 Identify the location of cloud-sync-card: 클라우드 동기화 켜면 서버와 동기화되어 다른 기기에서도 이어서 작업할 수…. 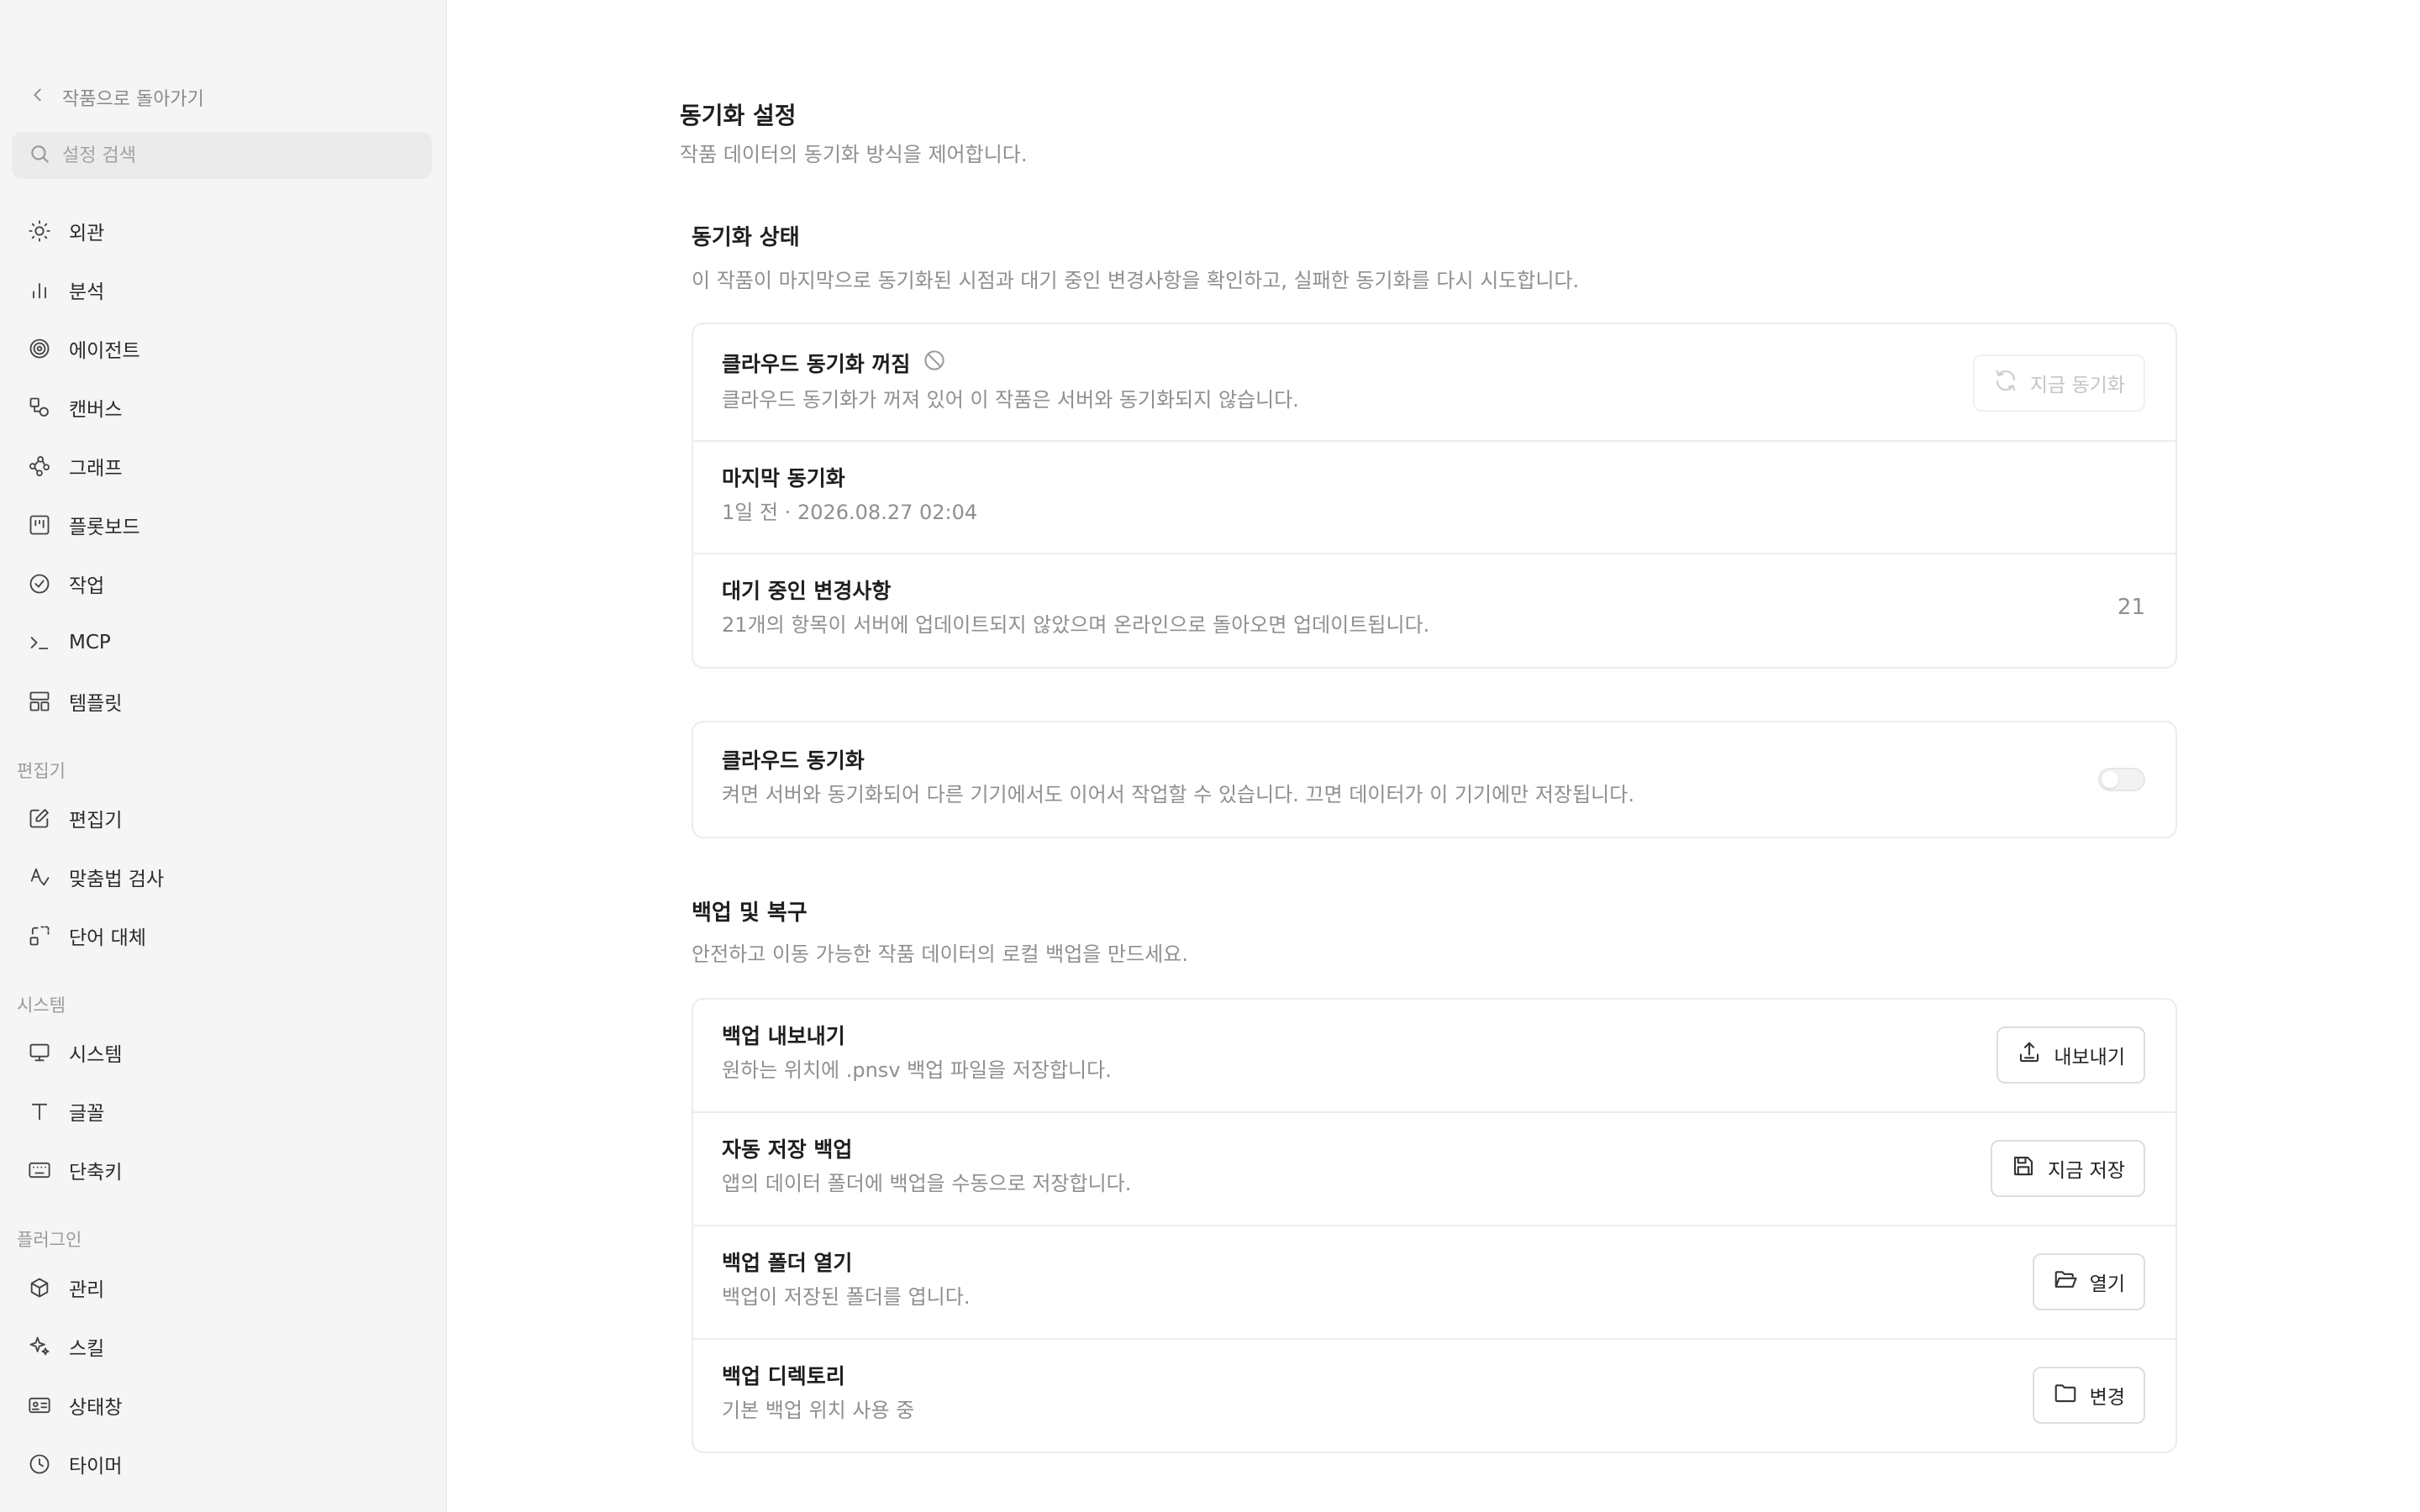
(1435, 779).